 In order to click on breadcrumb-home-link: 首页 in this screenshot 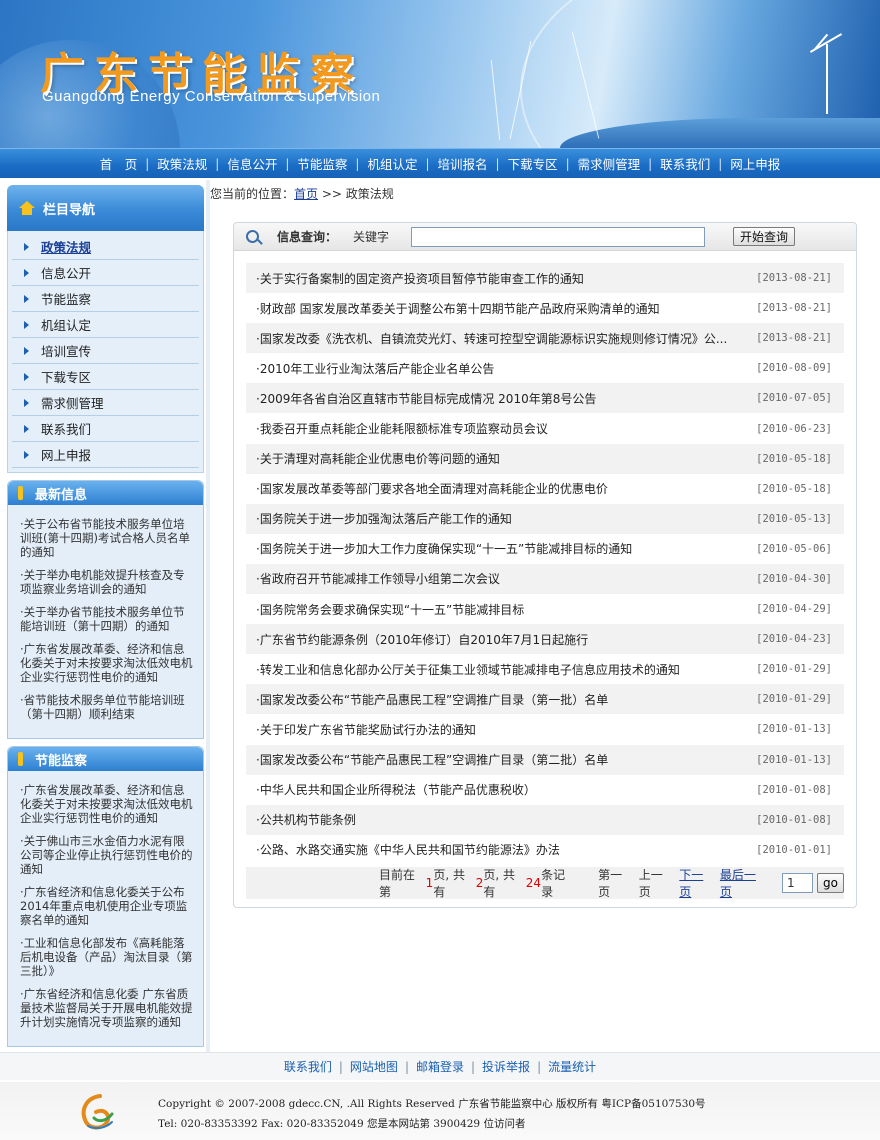, I will do `click(306, 194)`.